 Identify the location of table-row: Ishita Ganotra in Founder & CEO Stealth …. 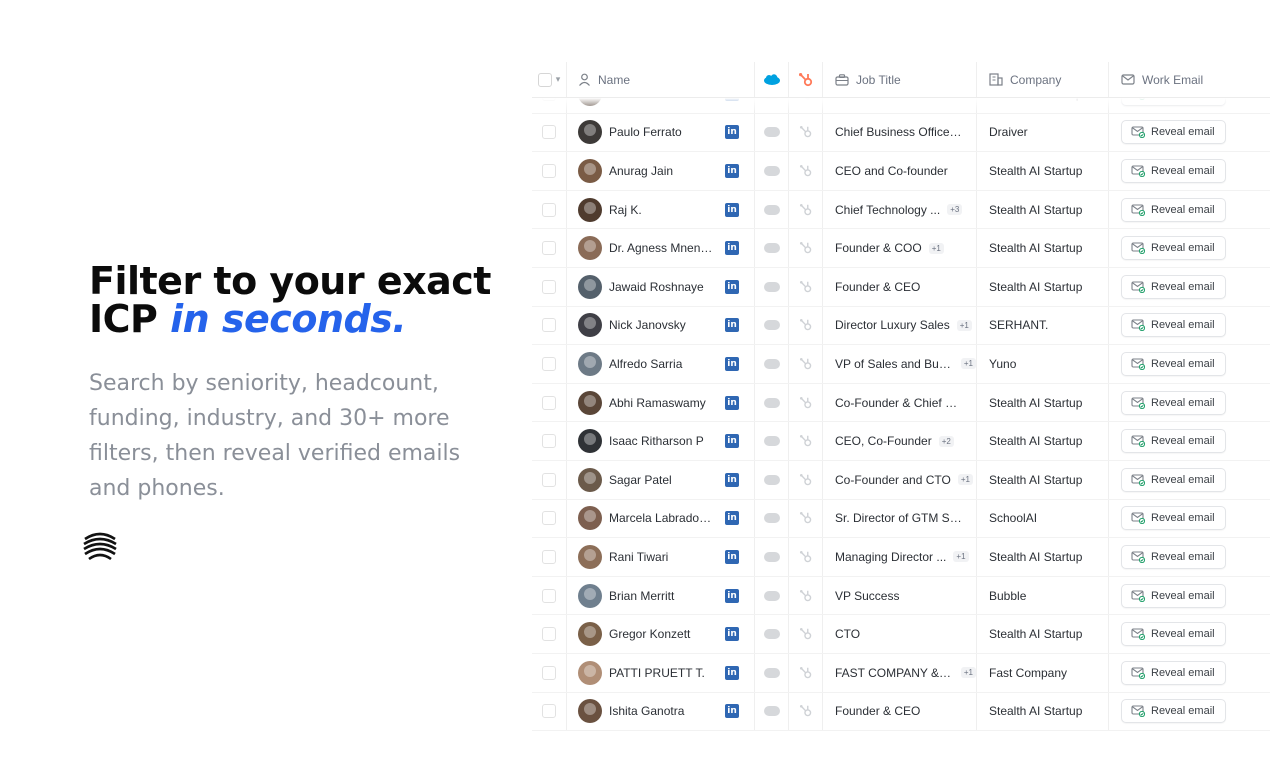
(901, 712).